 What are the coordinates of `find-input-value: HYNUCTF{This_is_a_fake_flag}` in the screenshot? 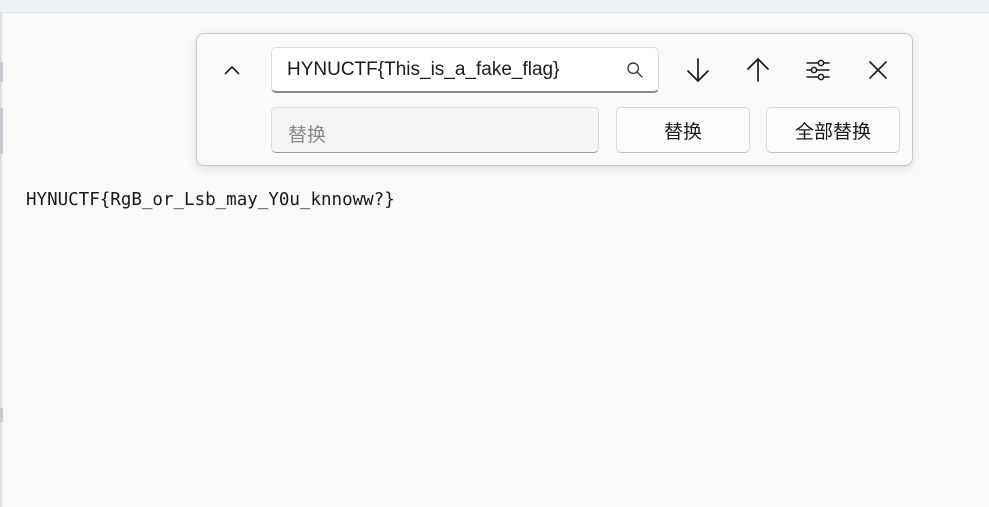 It's located at (423, 69).